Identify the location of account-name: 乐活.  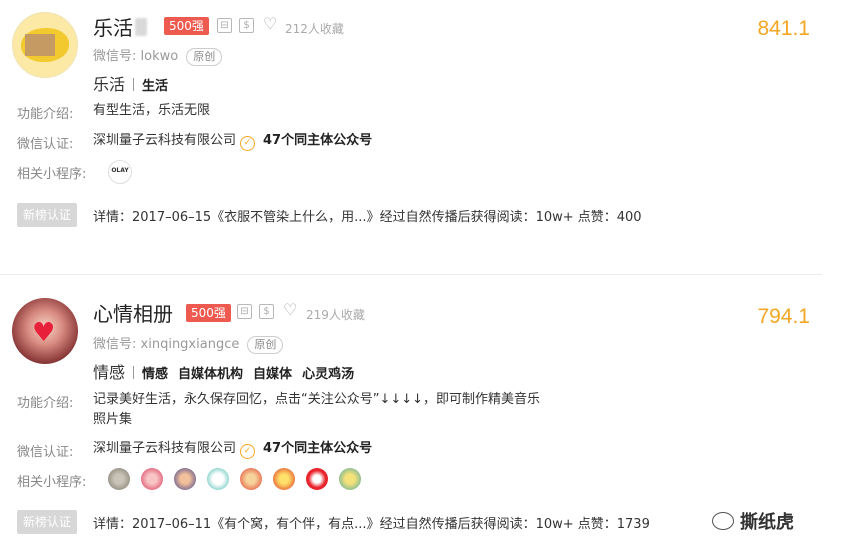
(120, 26).